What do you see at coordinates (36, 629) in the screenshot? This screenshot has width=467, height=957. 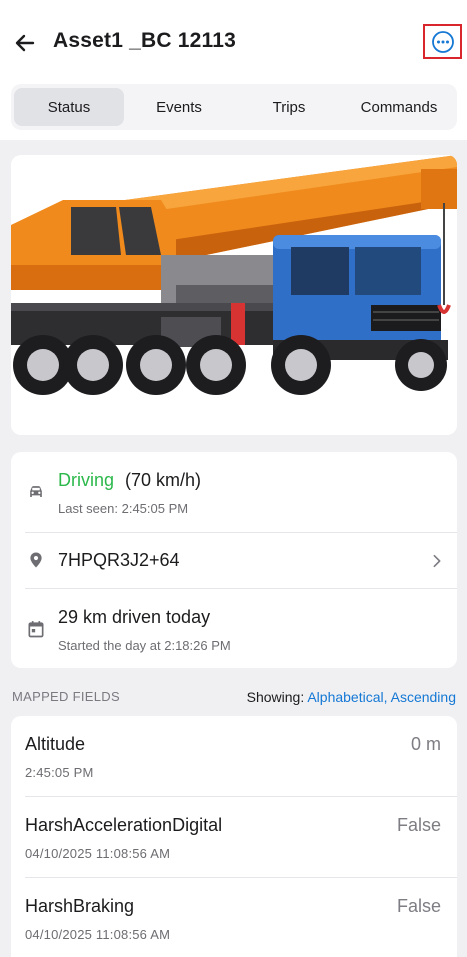 I see `calendar-icon` at bounding box center [36, 629].